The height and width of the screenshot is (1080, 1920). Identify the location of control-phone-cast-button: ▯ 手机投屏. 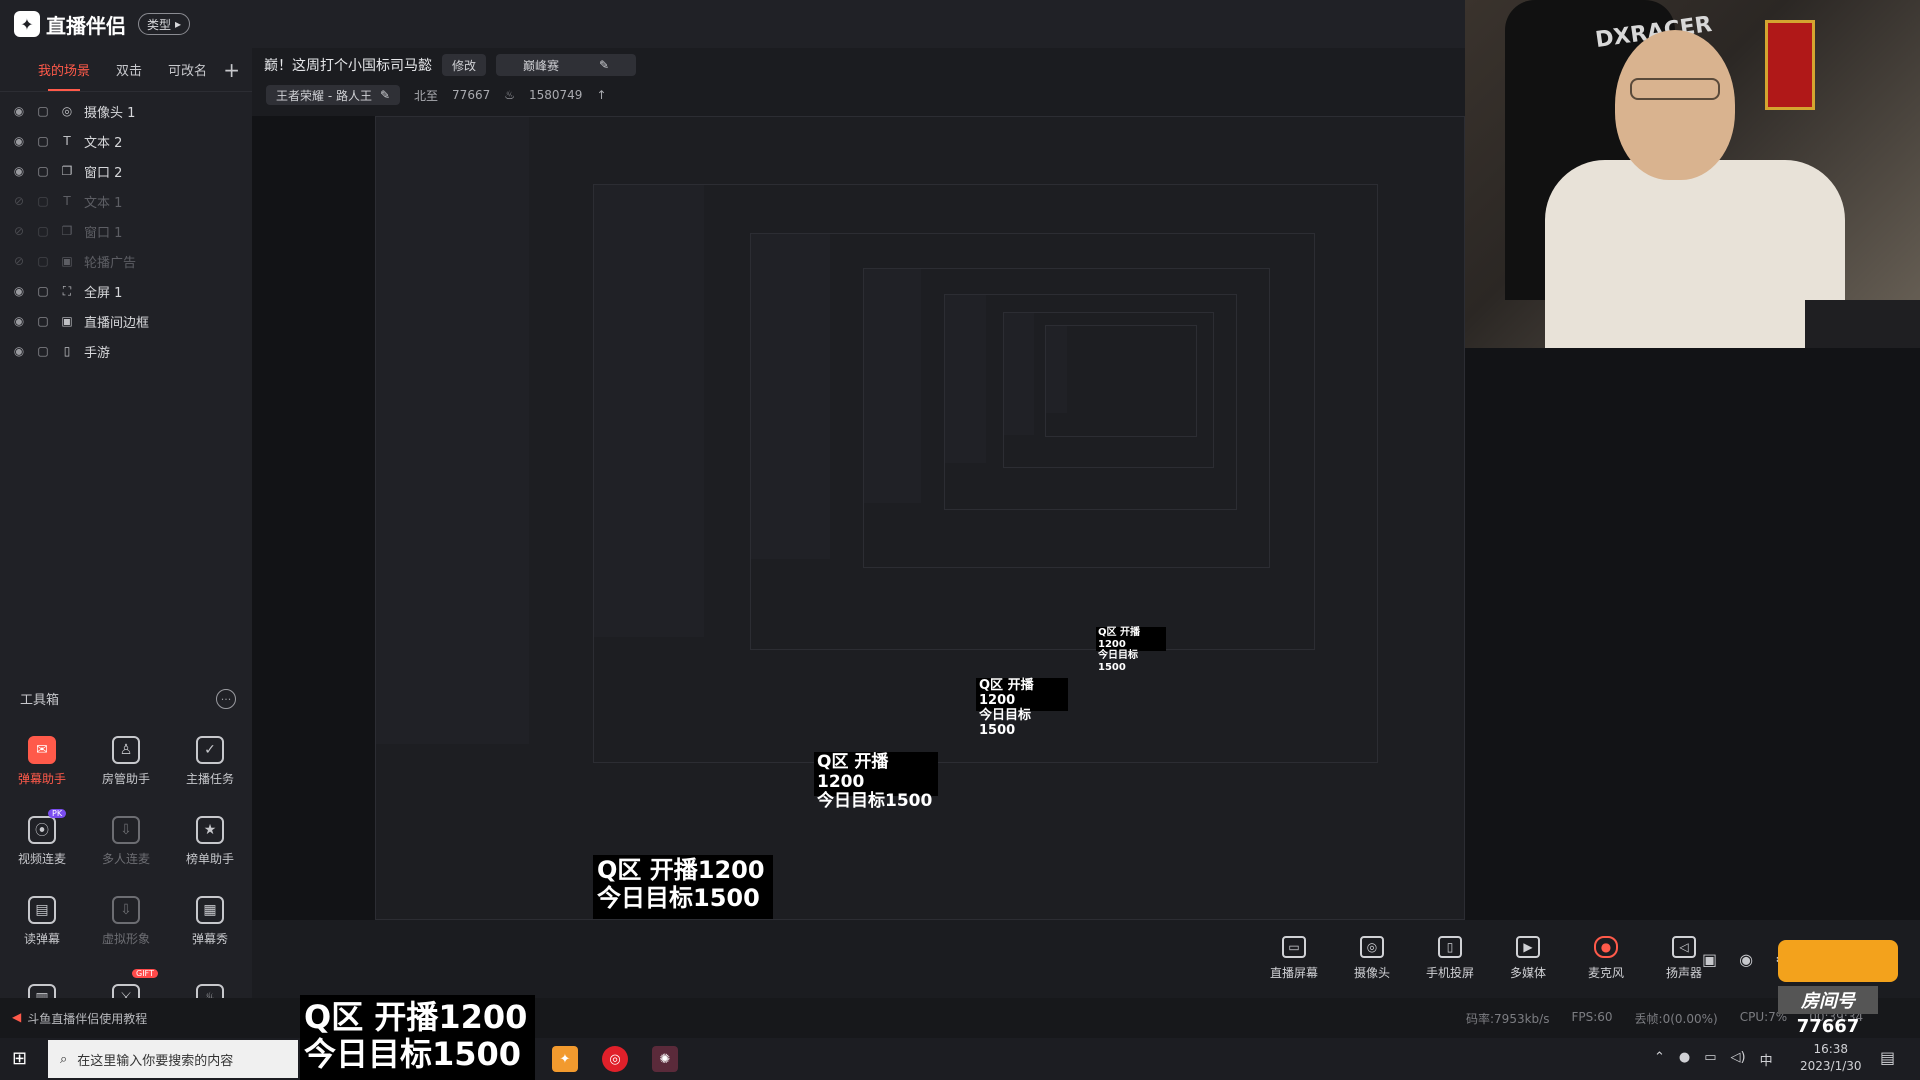
(1450, 958).